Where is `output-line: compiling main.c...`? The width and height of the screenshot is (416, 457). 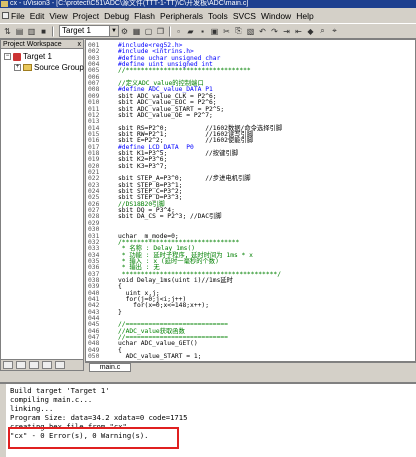 output-line: compiling main.c... is located at coordinates (51, 399).